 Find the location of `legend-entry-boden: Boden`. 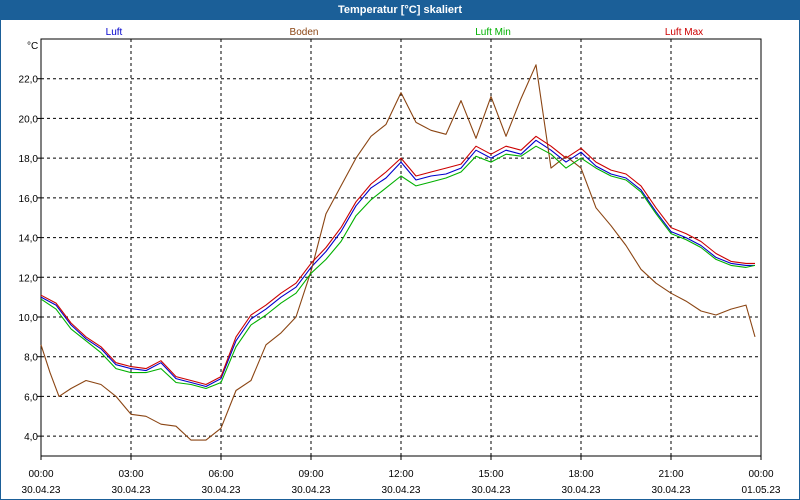

legend-entry-boden: Boden is located at coordinates (304, 32).